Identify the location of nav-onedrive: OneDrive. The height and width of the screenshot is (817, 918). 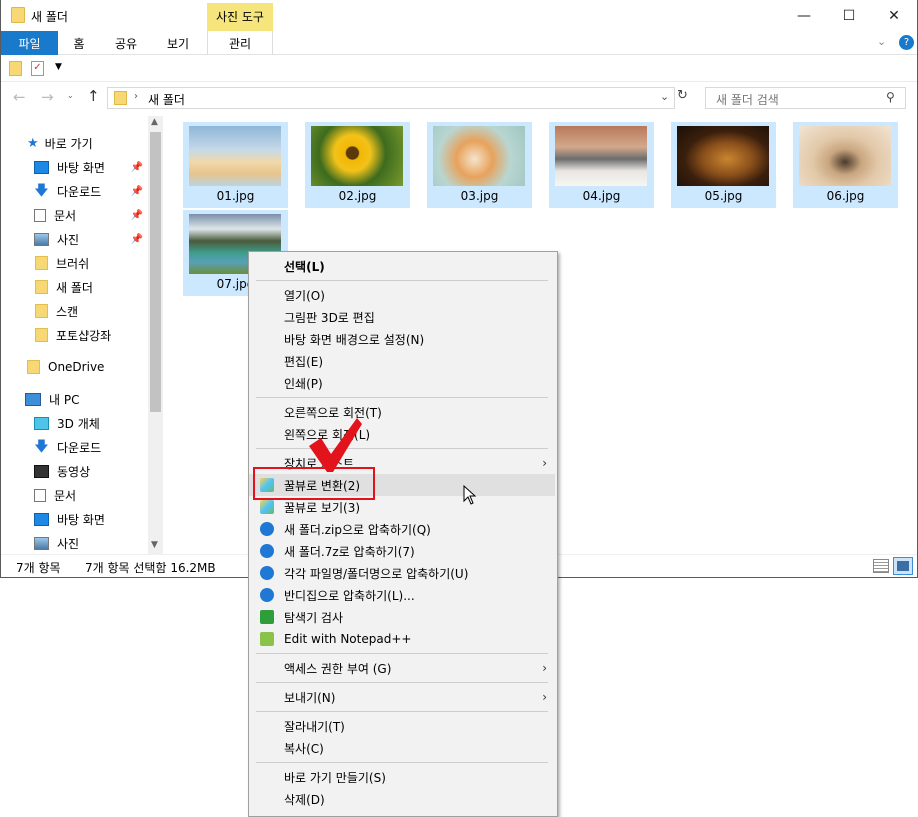
(74, 367).